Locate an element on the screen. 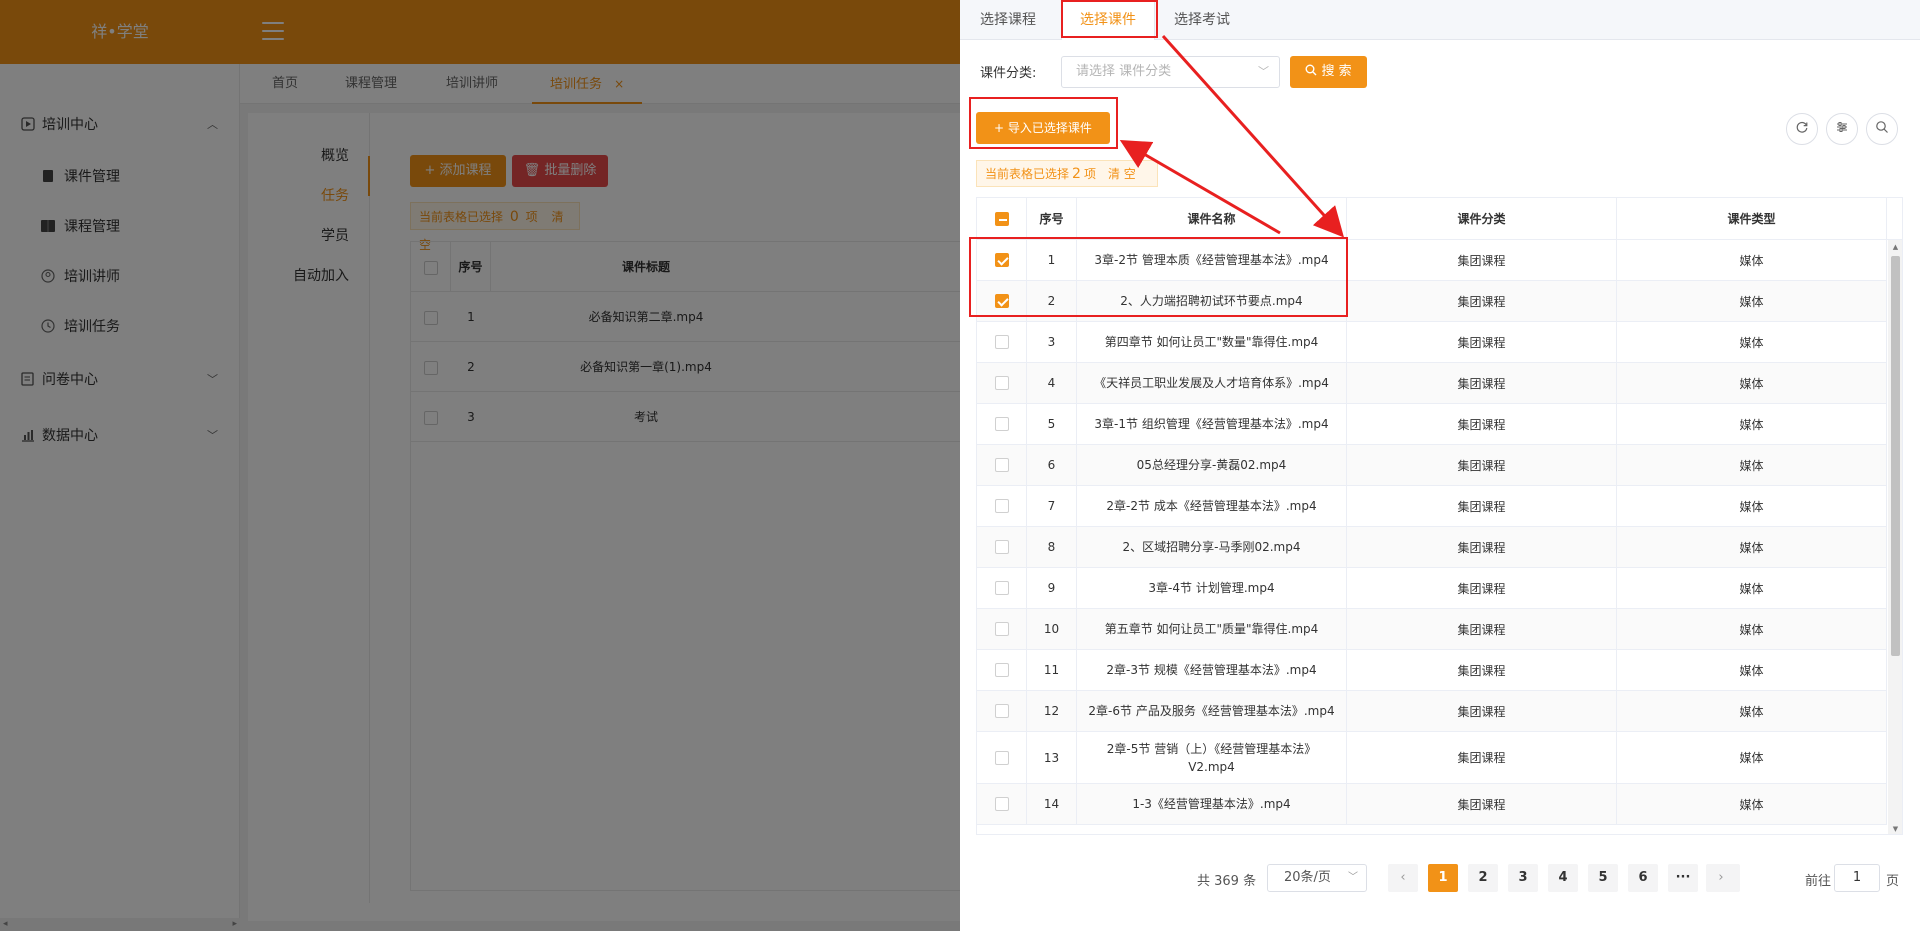 This screenshot has width=1920, height=931. column-settings-button is located at coordinates (1842, 129).